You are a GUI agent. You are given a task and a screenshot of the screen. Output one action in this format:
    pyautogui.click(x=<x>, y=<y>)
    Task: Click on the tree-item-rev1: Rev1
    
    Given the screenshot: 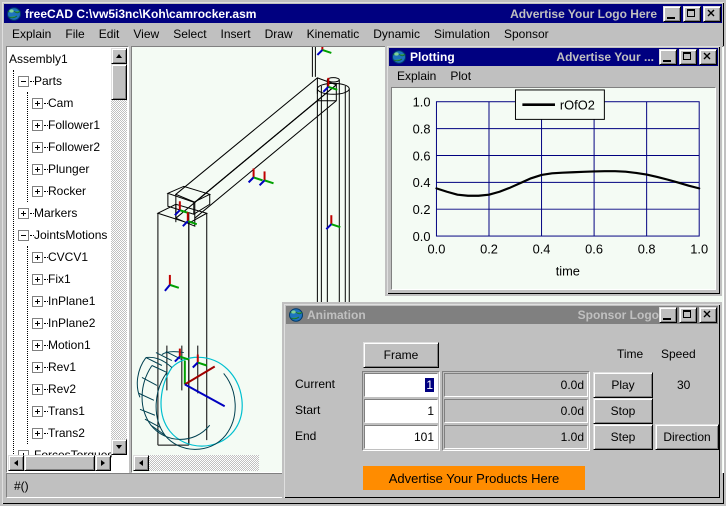 What is the action you would take?
    pyautogui.click(x=60, y=367)
    